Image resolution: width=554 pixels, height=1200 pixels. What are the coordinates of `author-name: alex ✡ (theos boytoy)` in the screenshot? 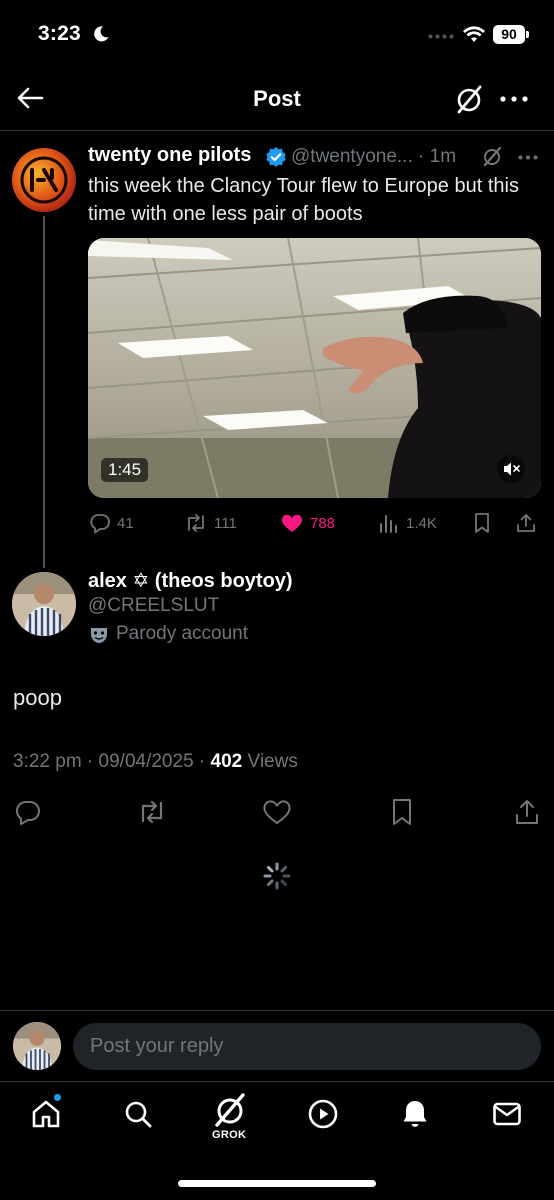 It's located at (190, 580).